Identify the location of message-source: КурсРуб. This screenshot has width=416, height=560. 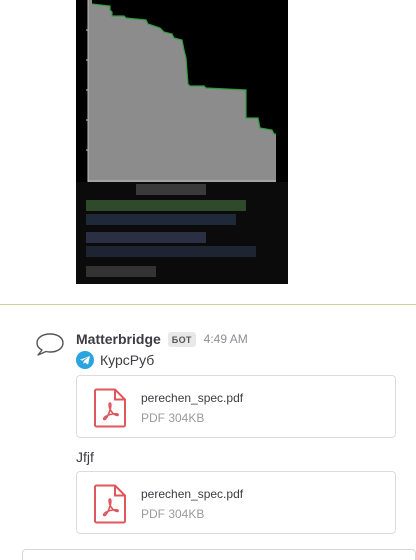
(115, 360).